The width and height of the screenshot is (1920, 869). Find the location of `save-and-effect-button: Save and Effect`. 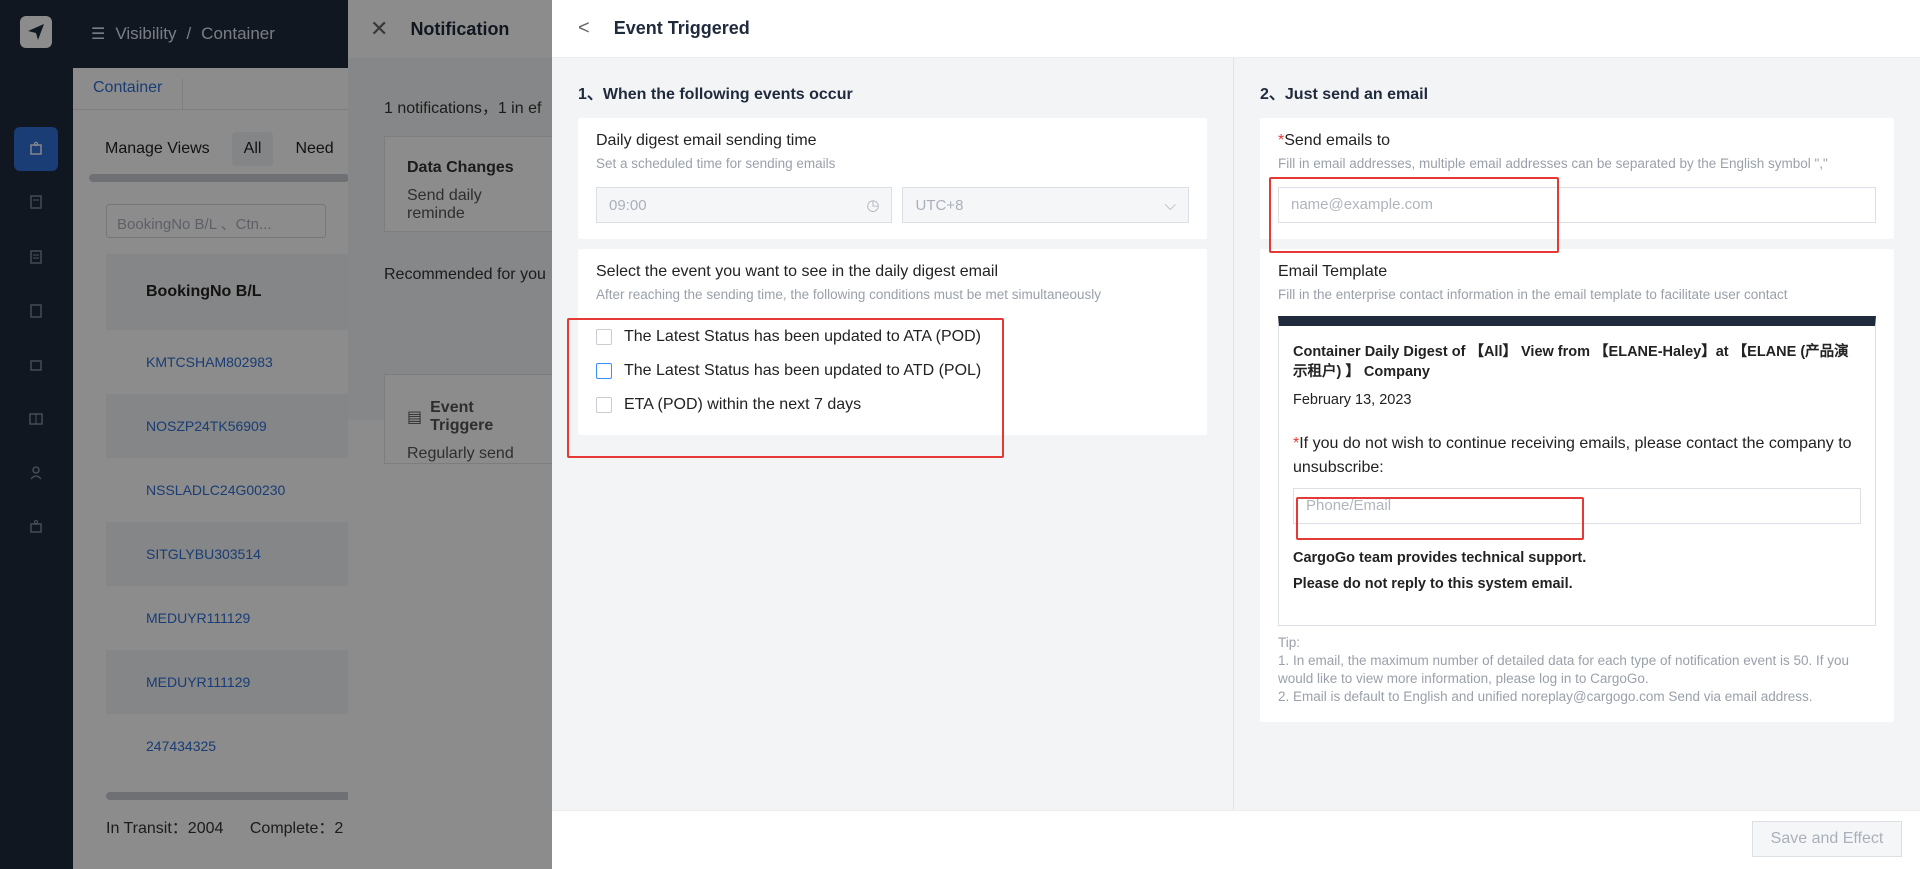

save-and-effect-button: Save and Effect is located at coordinates (1827, 839).